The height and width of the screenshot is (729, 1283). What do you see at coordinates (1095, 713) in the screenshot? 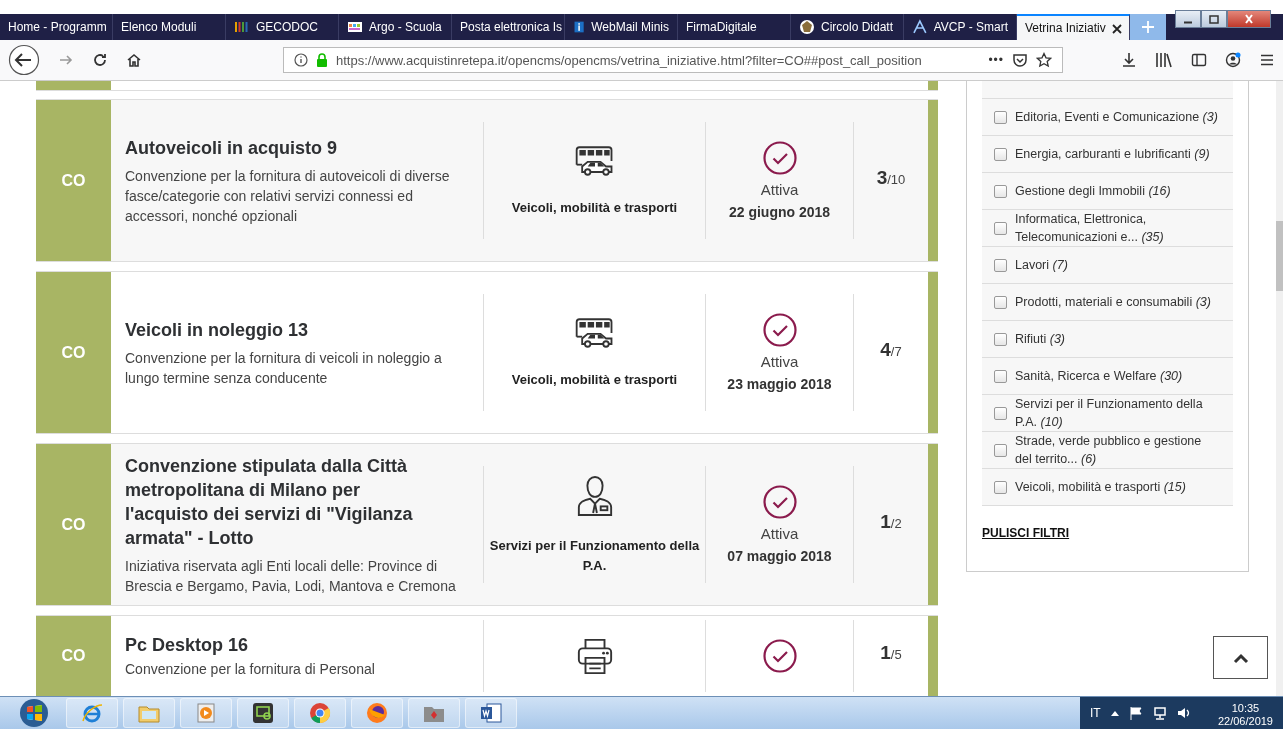
I see `language-indicator: IT` at bounding box center [1095, 713].